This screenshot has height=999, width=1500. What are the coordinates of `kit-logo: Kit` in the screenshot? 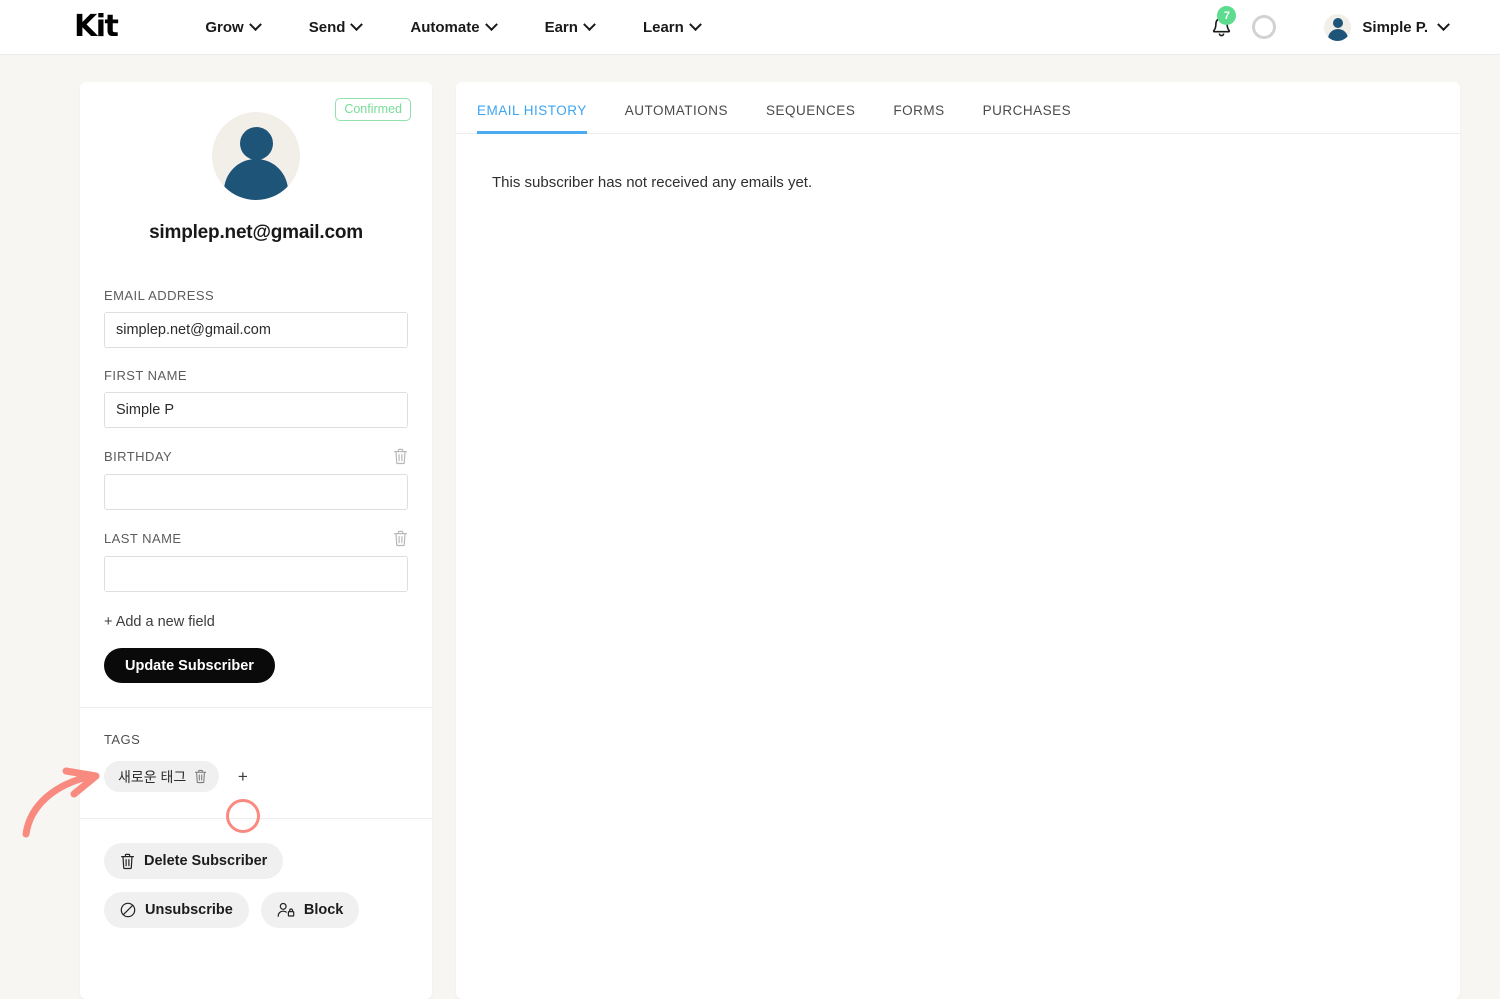 It's located at (96, 27).